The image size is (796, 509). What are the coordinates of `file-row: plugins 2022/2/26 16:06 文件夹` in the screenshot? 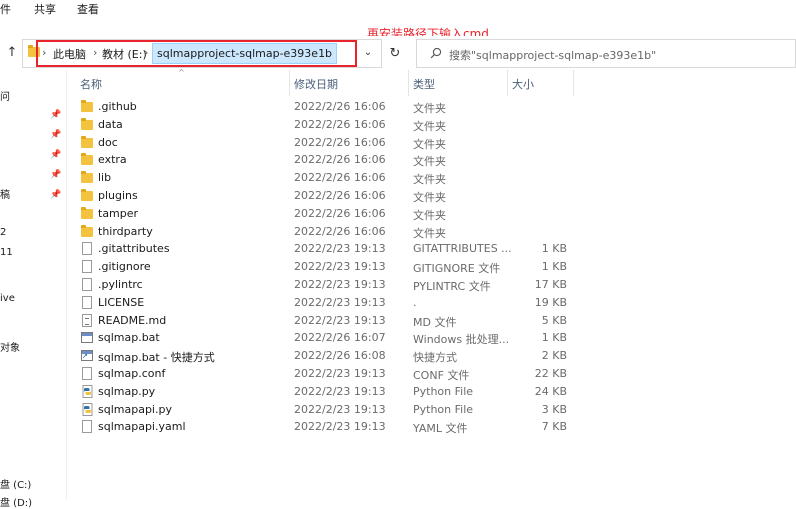 It's located at (326, 196).